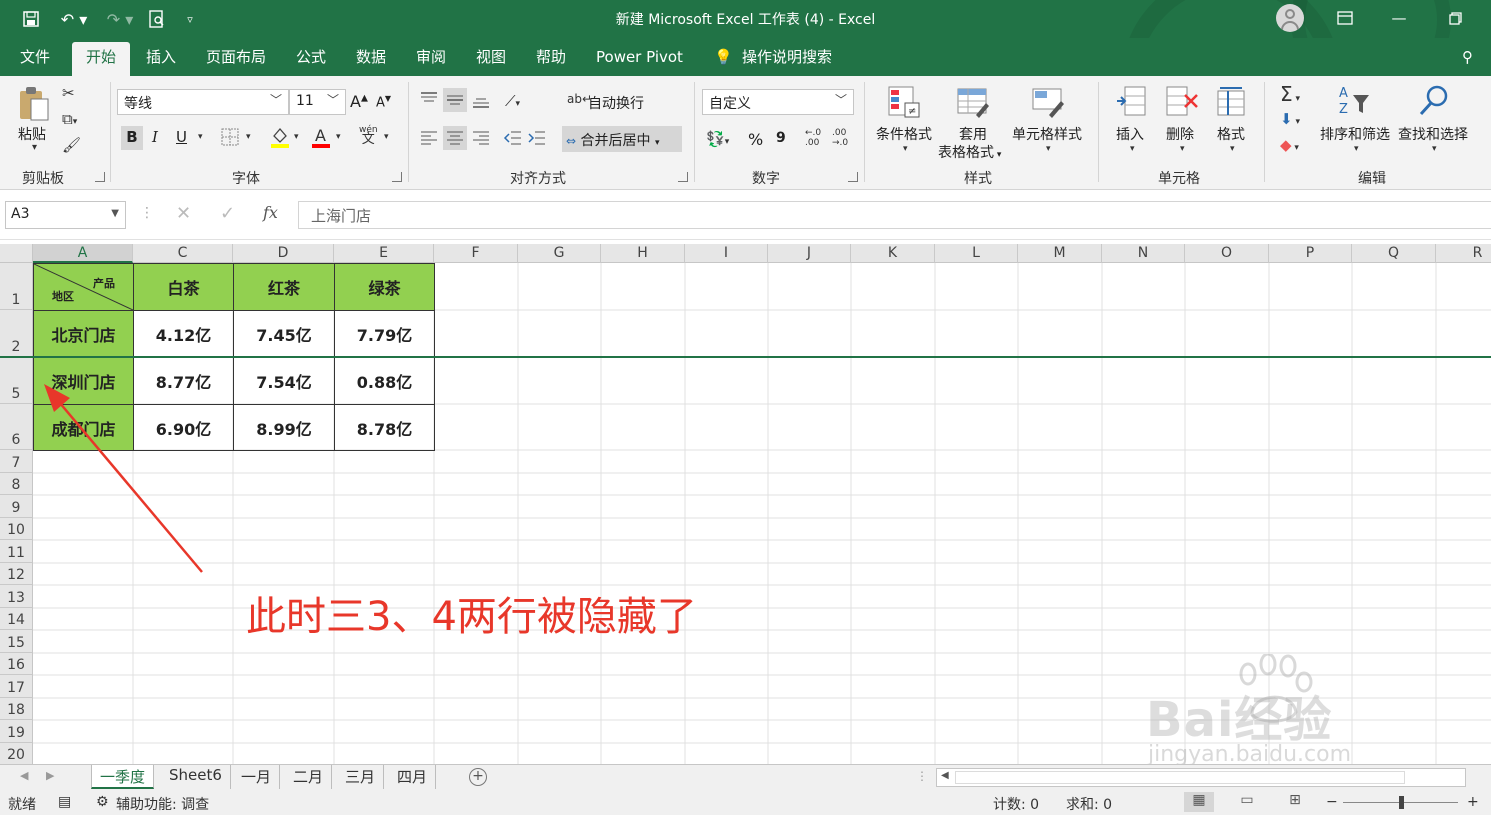  What do you see at coordinates (284, 381) in the screenshot?
I see `value-cell: 7.54亿` at bounding box center [284, 381].